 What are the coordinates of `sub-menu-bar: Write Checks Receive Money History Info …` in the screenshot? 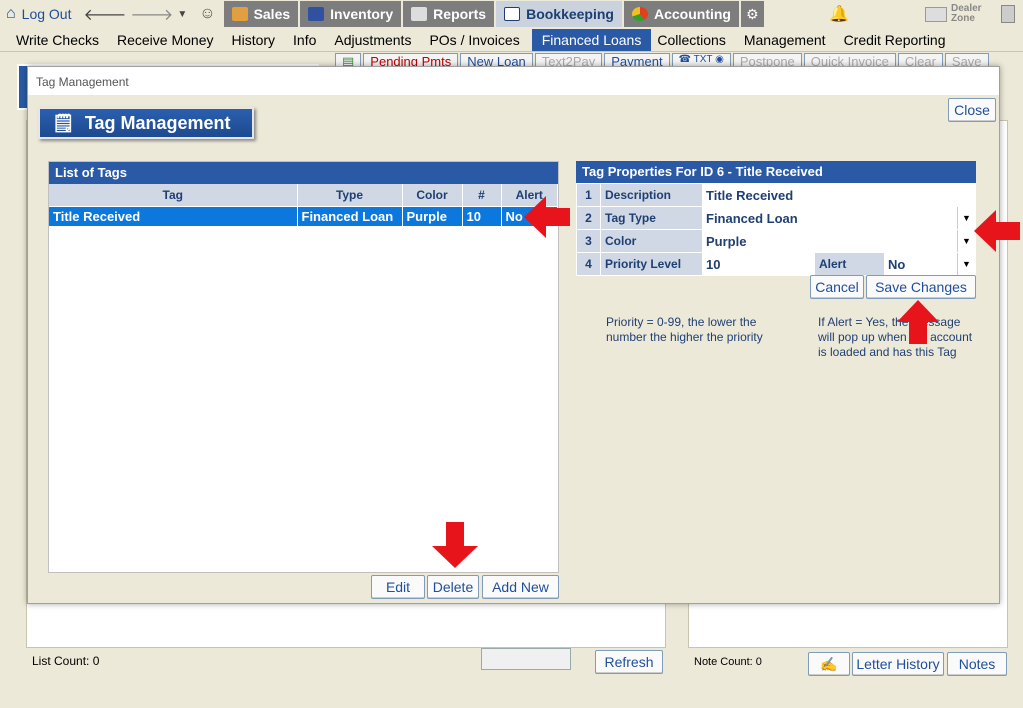 It's located at (511, 40).